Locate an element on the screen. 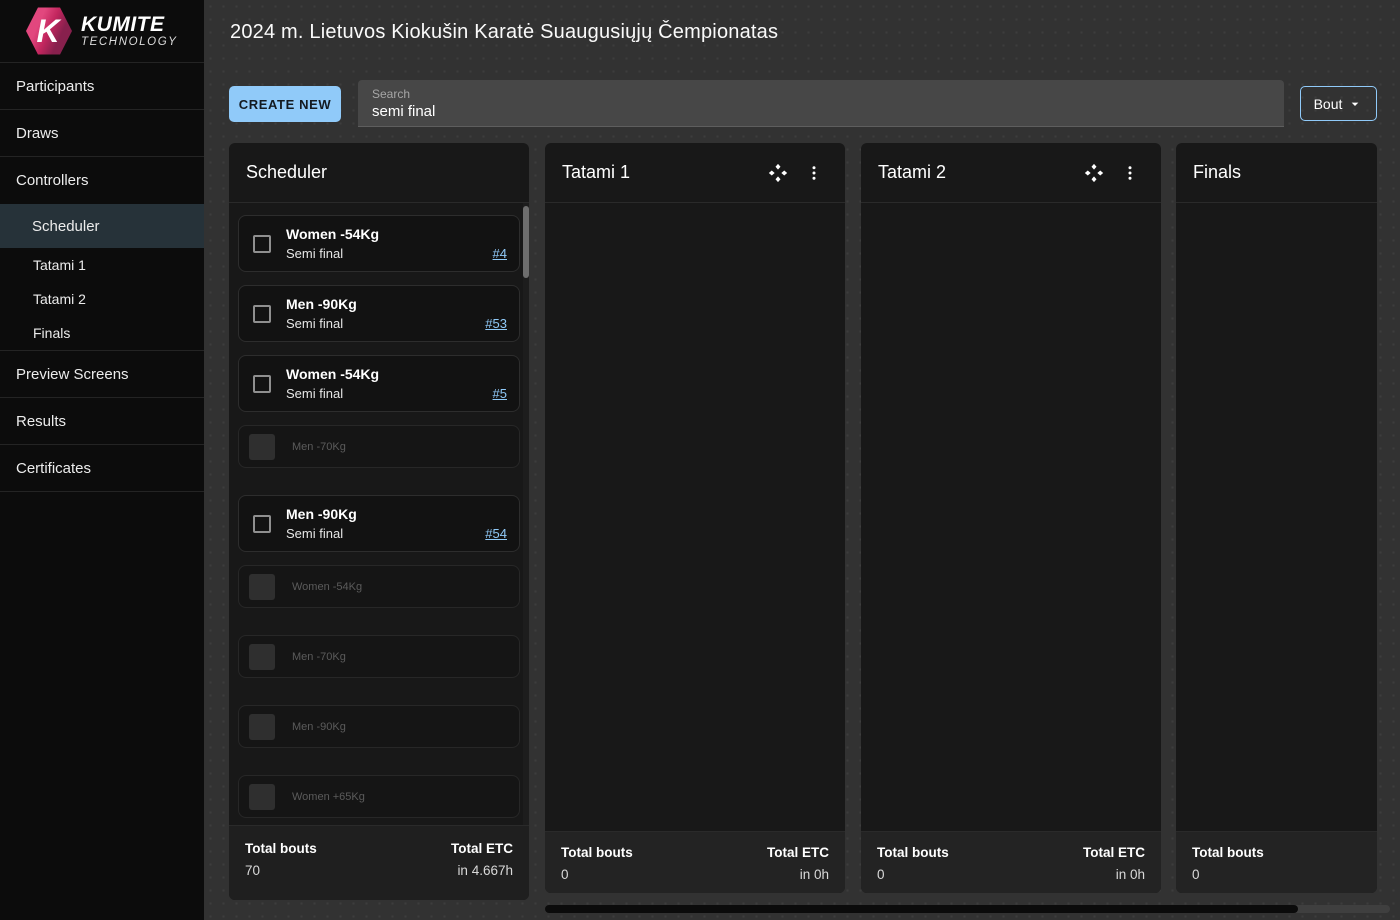 The height and width of the screenshot is (920, 1400). bout-card-title: Men -90Kg is located at coordinates (321, 304).